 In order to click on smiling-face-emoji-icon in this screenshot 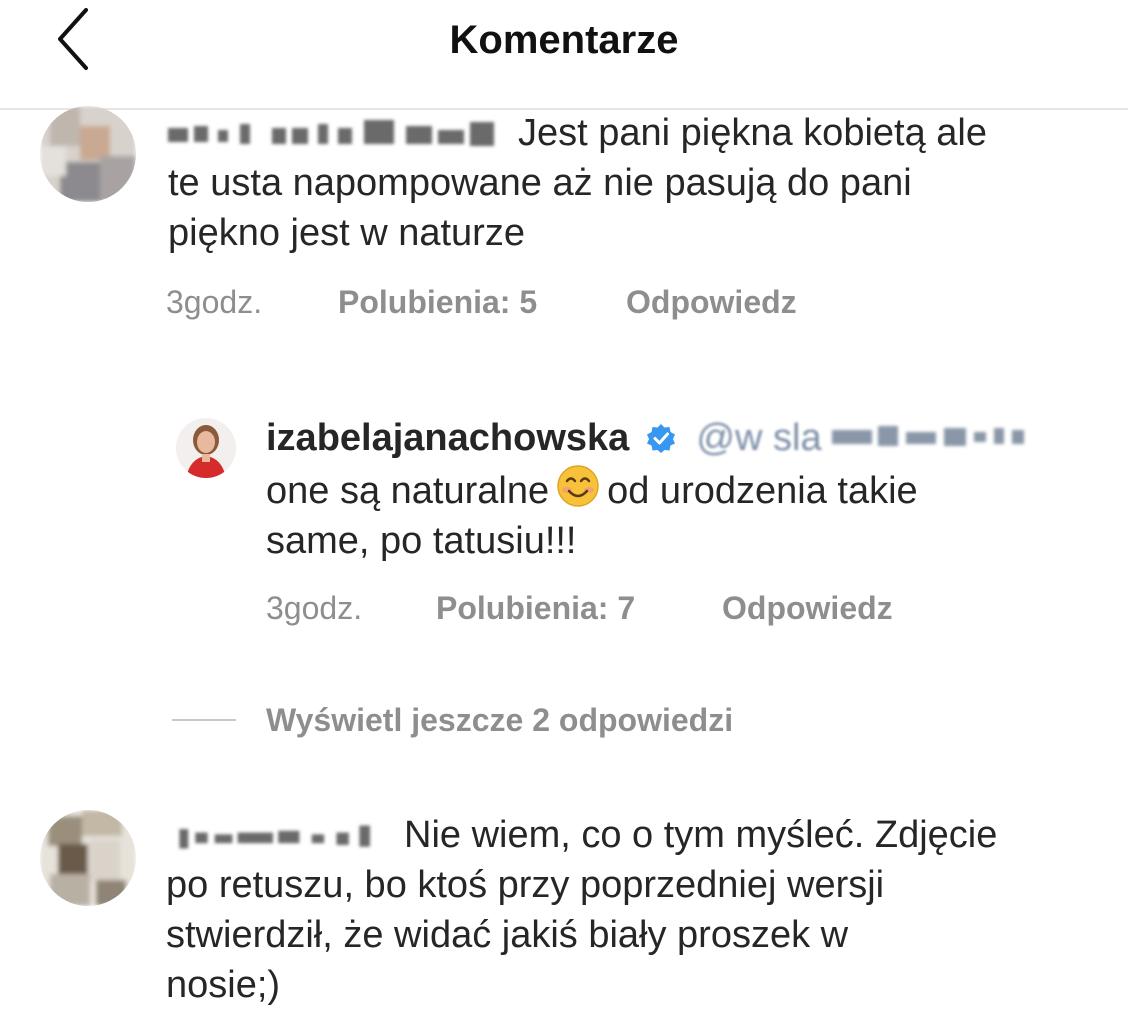, I will do `click(578, 486)`.